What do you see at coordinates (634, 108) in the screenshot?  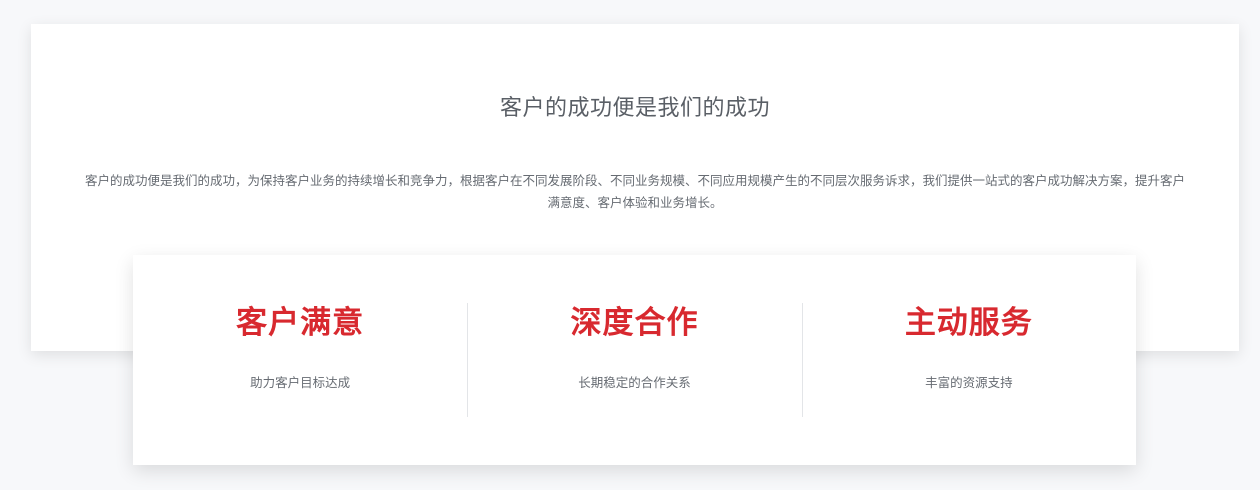 I see `section-title: 客户的成功便是我们的成功` at bounding box center [634, 108].